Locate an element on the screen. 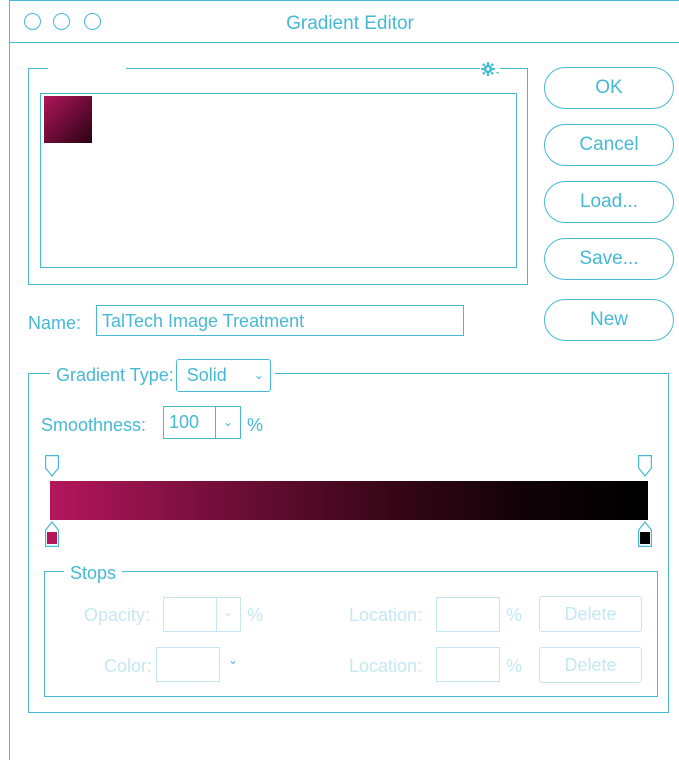 The image size is (679, 760). opacity-unit: % is located at coordinates (255, 615).